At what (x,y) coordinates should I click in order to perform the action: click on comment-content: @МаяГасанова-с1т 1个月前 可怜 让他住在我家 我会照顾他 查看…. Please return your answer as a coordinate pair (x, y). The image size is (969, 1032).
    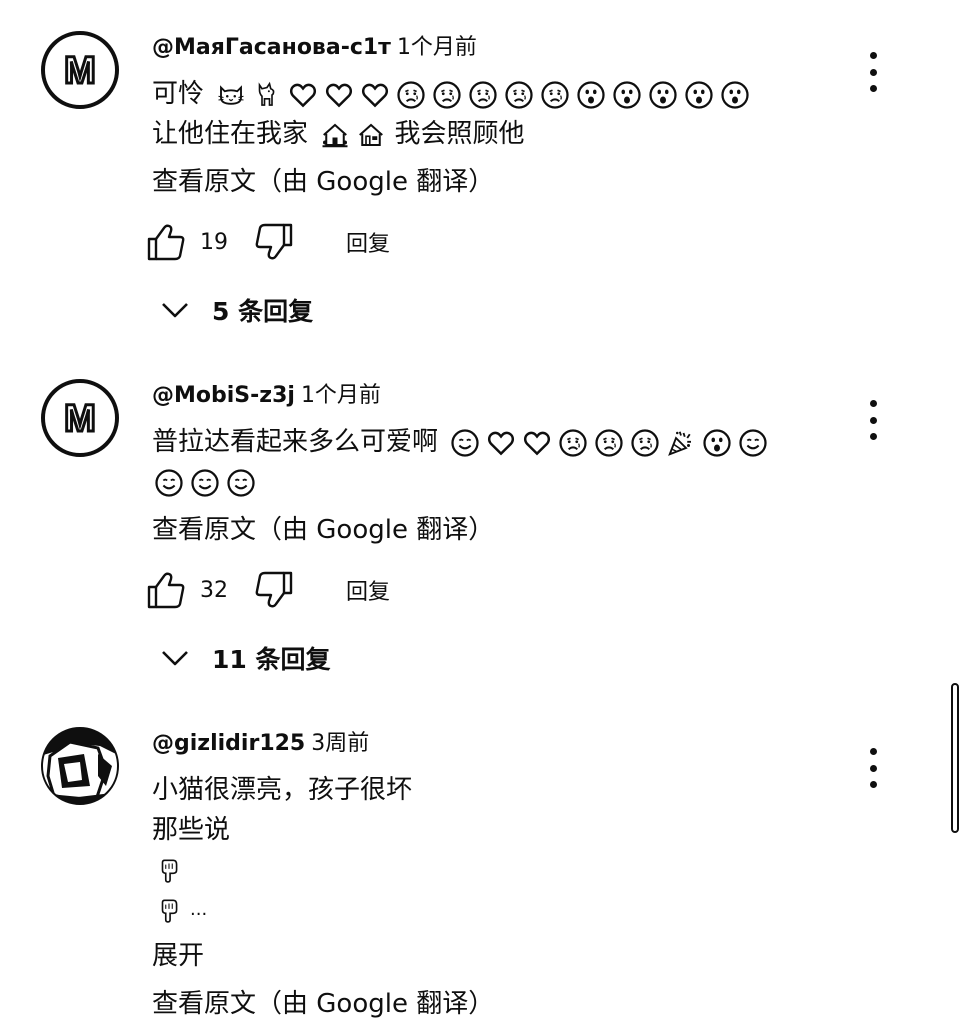
    Looking at the image, I should click on (502, 117).